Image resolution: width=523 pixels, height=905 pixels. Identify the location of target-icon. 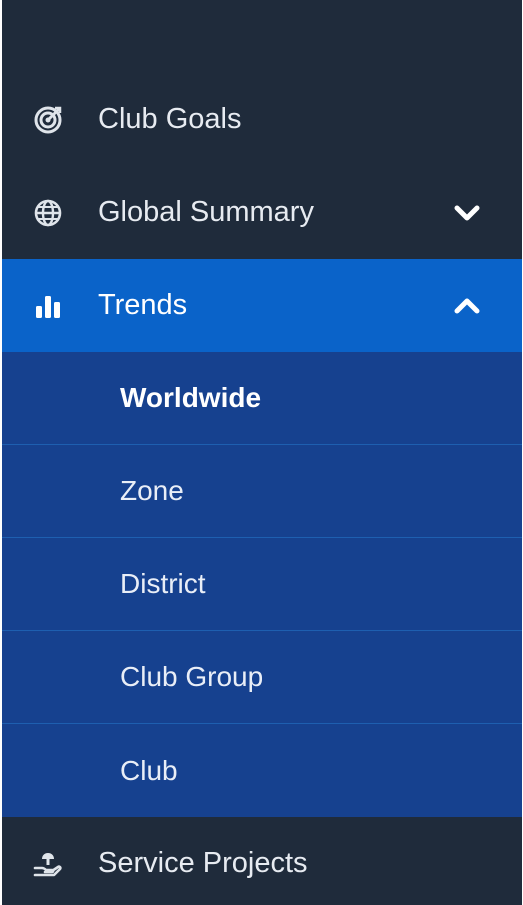
(48, 120).